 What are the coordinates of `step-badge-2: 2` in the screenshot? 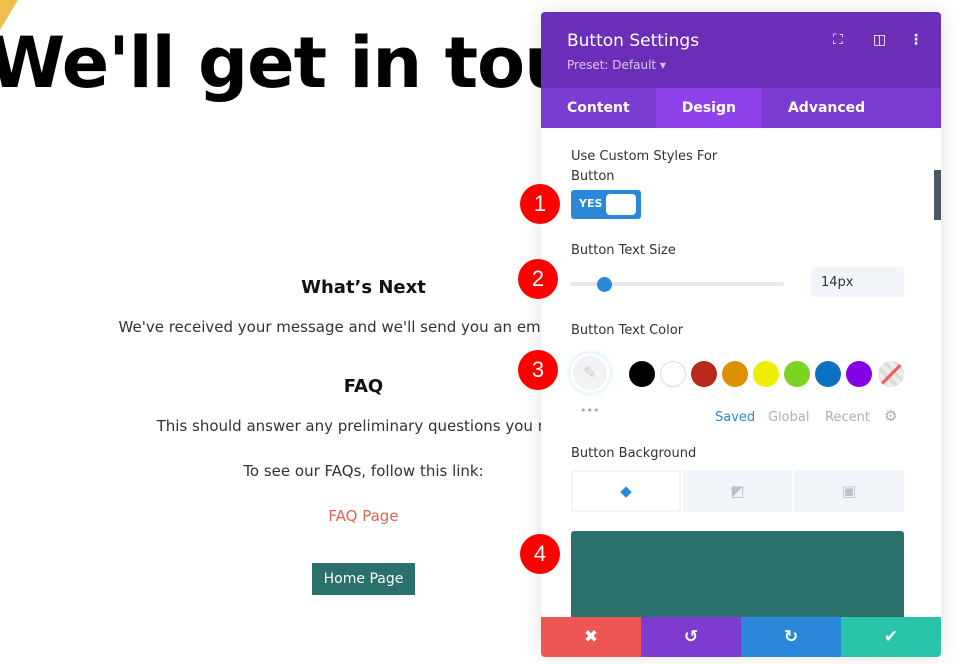 It's located at (538, 279).